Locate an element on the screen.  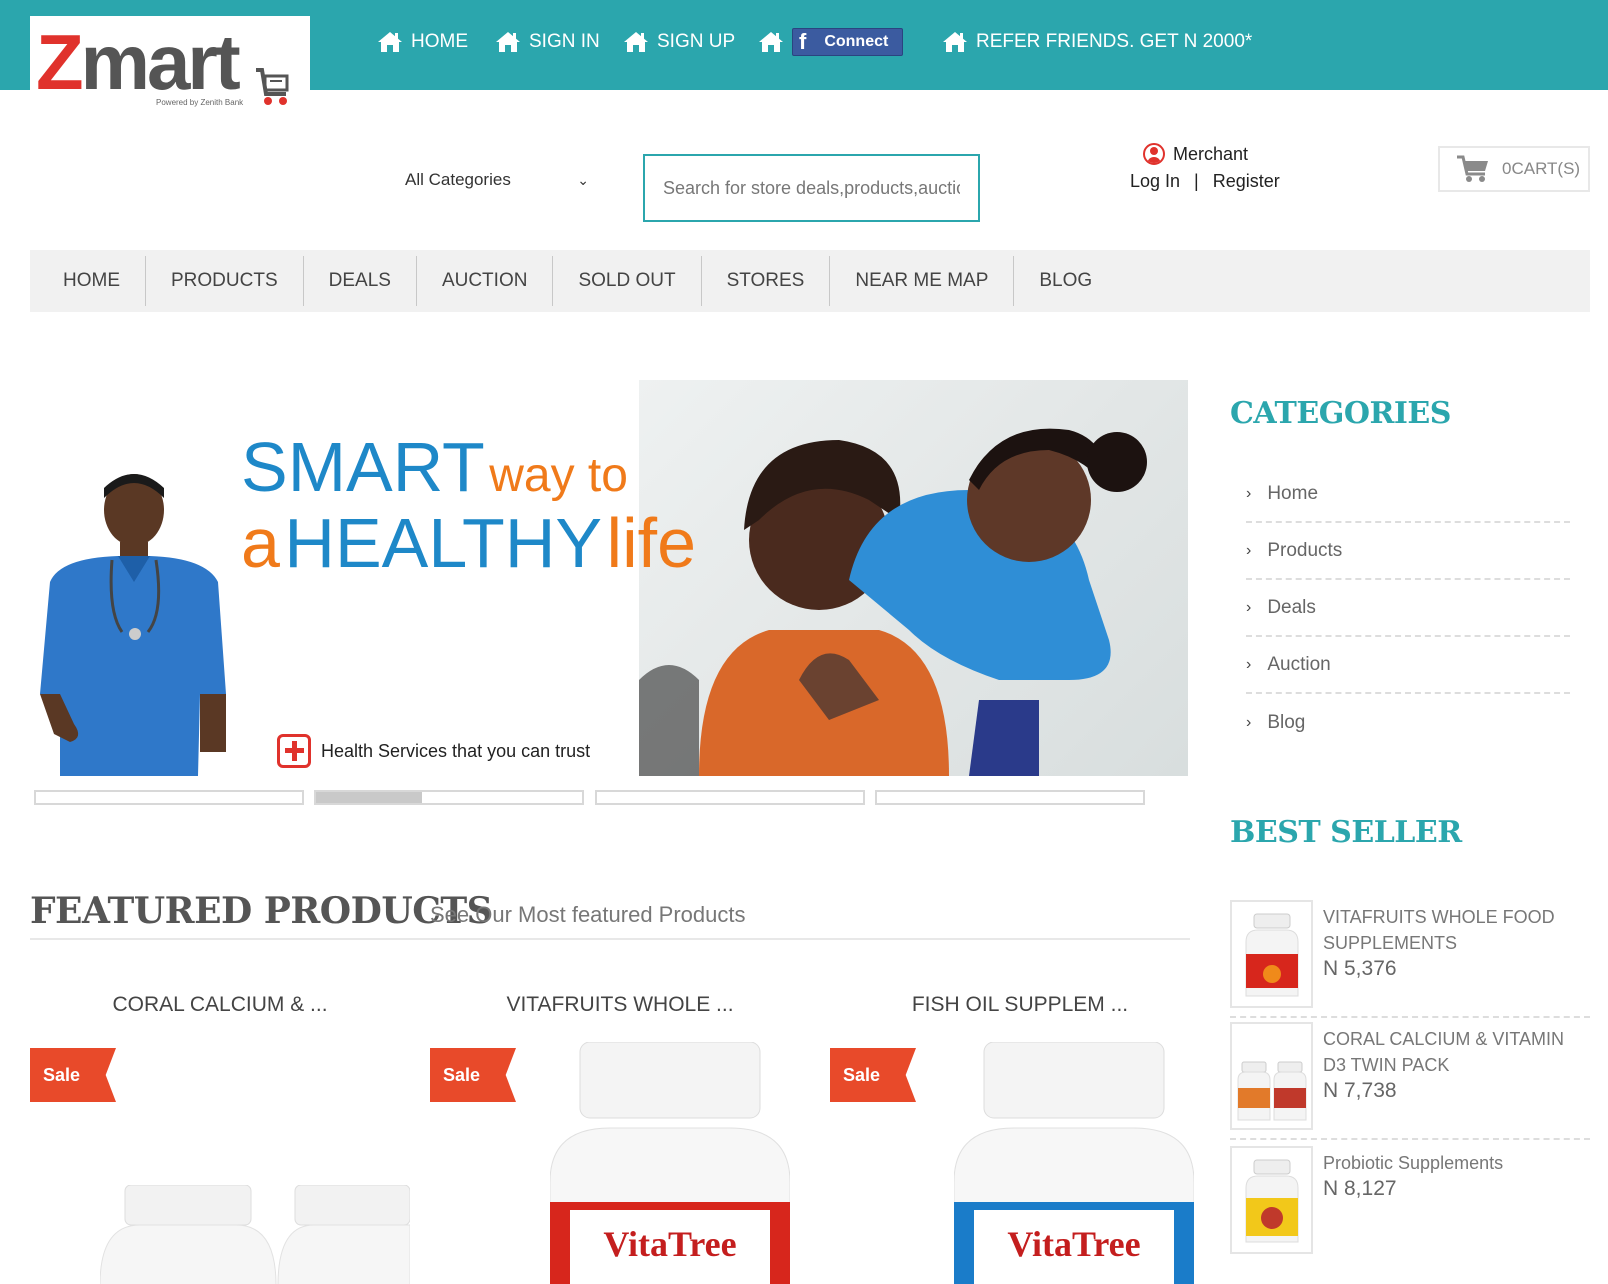
top-nav-sign-up: SIGN UP is located at coordinates (679, 42).